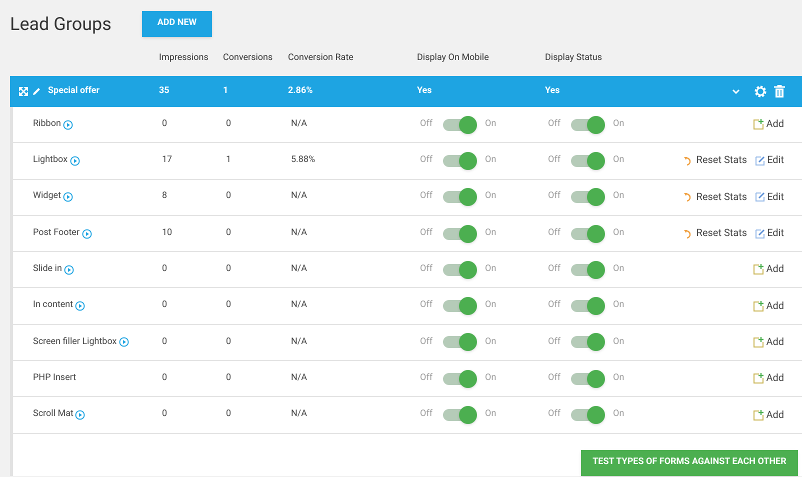 The width and height of the screenshot is (802, 477). Describe the element at coordinates (36, 91) in the screenshot. I see `pencil-icon` at that location.